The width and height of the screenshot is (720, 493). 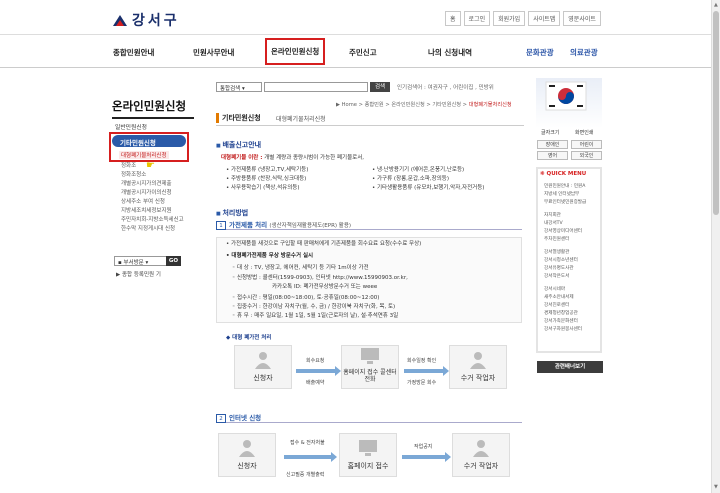 I want to click on related-banners-button: 관련배너보기, so click(x=570, y=367).